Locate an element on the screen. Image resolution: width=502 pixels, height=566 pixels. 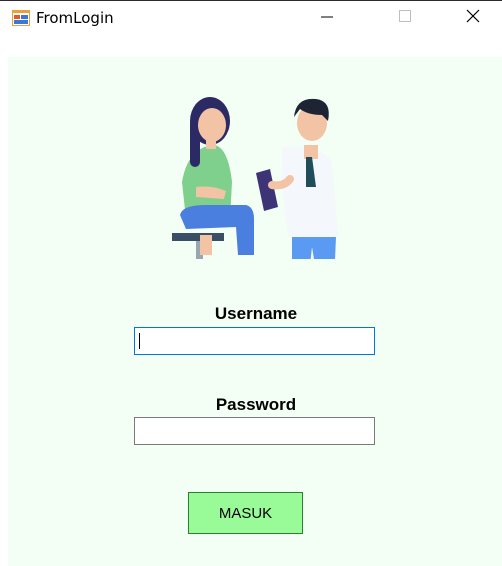
masuk-button-label: MASUK is located at coordinates (245, 513).